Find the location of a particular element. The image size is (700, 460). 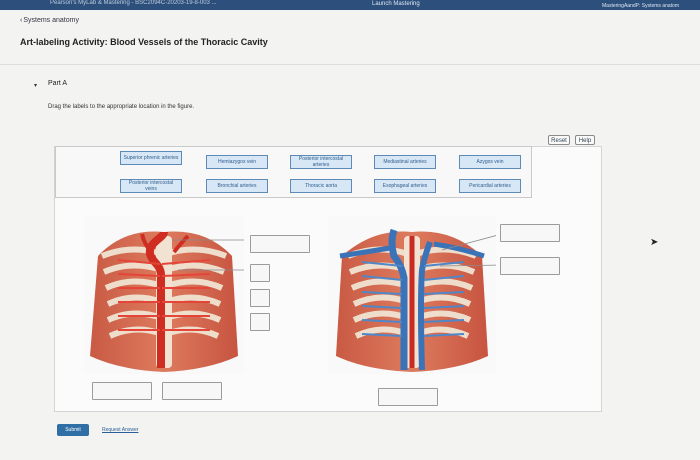

breadcrumb-label: Systems anatomy is located at coordinates (51, 20).